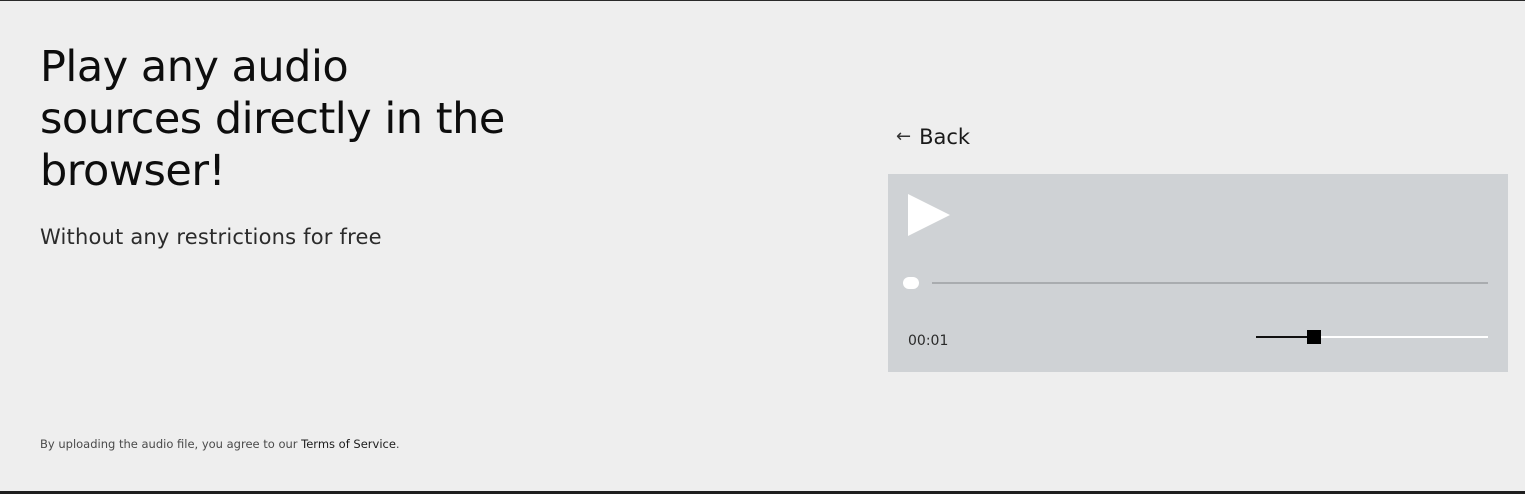 Image resolution: width=1525 pixels, height=494 pixels. Describe the element at coordinates (1401, 337) in the screenshot. I see `volume-empty-track` at that location.